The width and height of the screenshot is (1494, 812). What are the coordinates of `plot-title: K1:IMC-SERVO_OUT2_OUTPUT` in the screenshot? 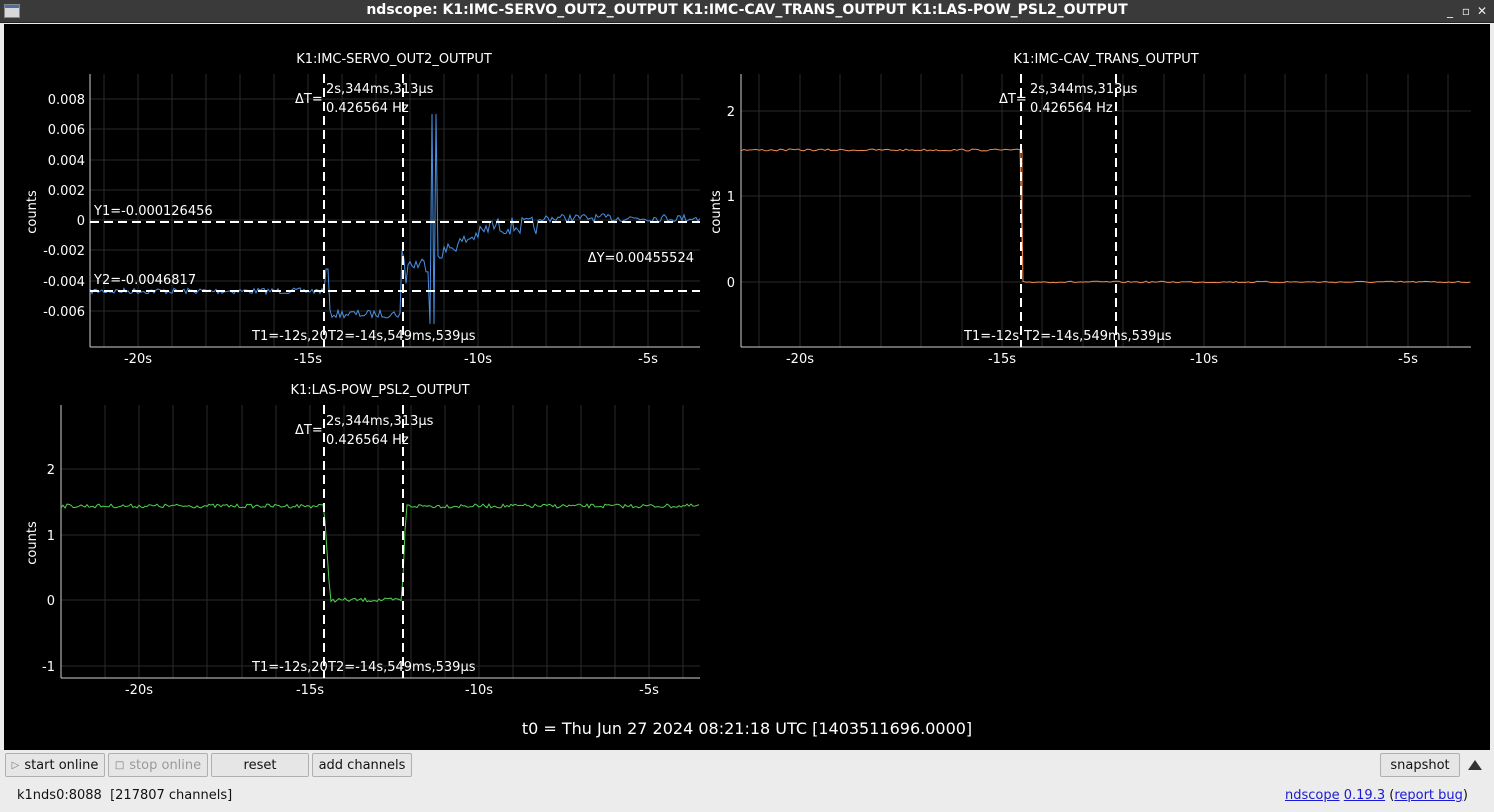 It's located at (394, 59).